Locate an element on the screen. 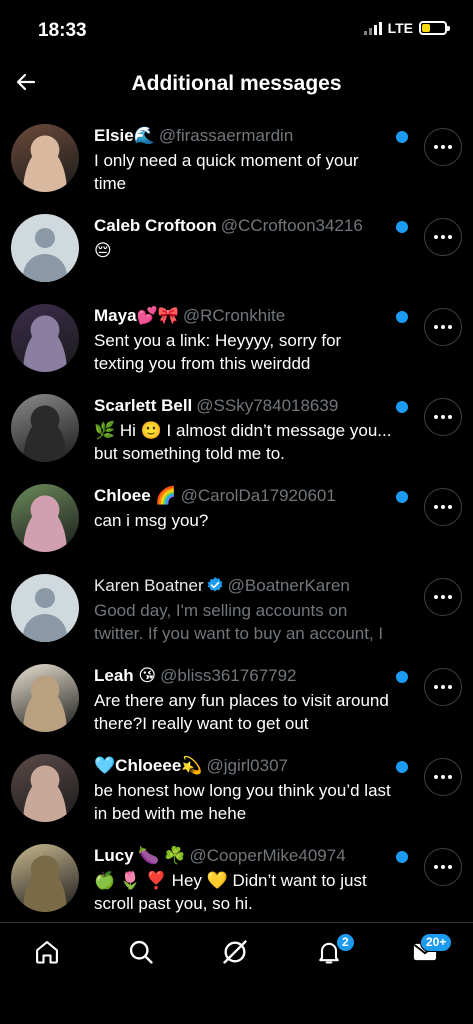  display-name: 🩵Chloeee💫 is located at coordinates (148, 765).